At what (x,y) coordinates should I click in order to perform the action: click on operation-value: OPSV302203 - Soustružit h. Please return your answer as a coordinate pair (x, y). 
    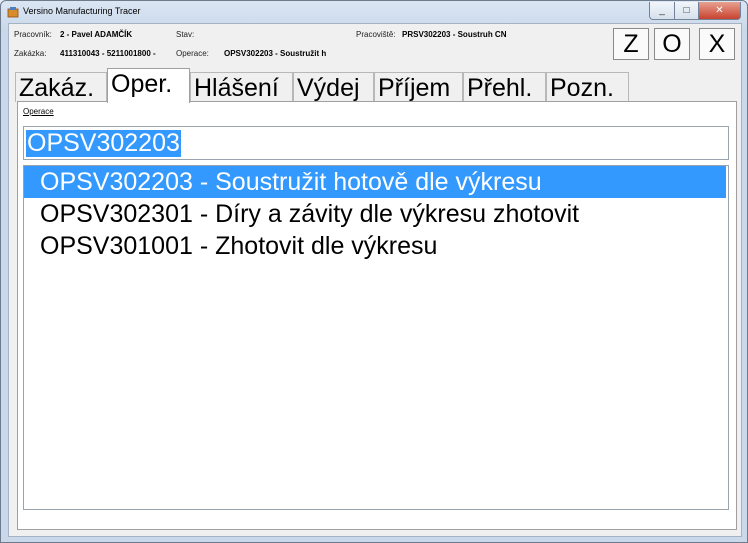
    Looking at the image, I should click on (275, 53).